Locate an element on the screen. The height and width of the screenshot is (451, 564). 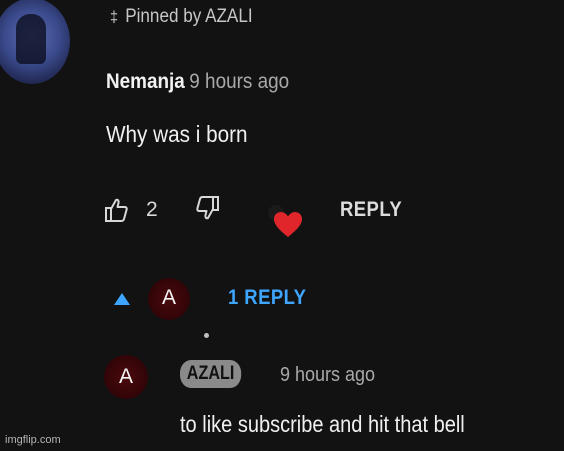
divider-dot is located at coordinates (206, 335).